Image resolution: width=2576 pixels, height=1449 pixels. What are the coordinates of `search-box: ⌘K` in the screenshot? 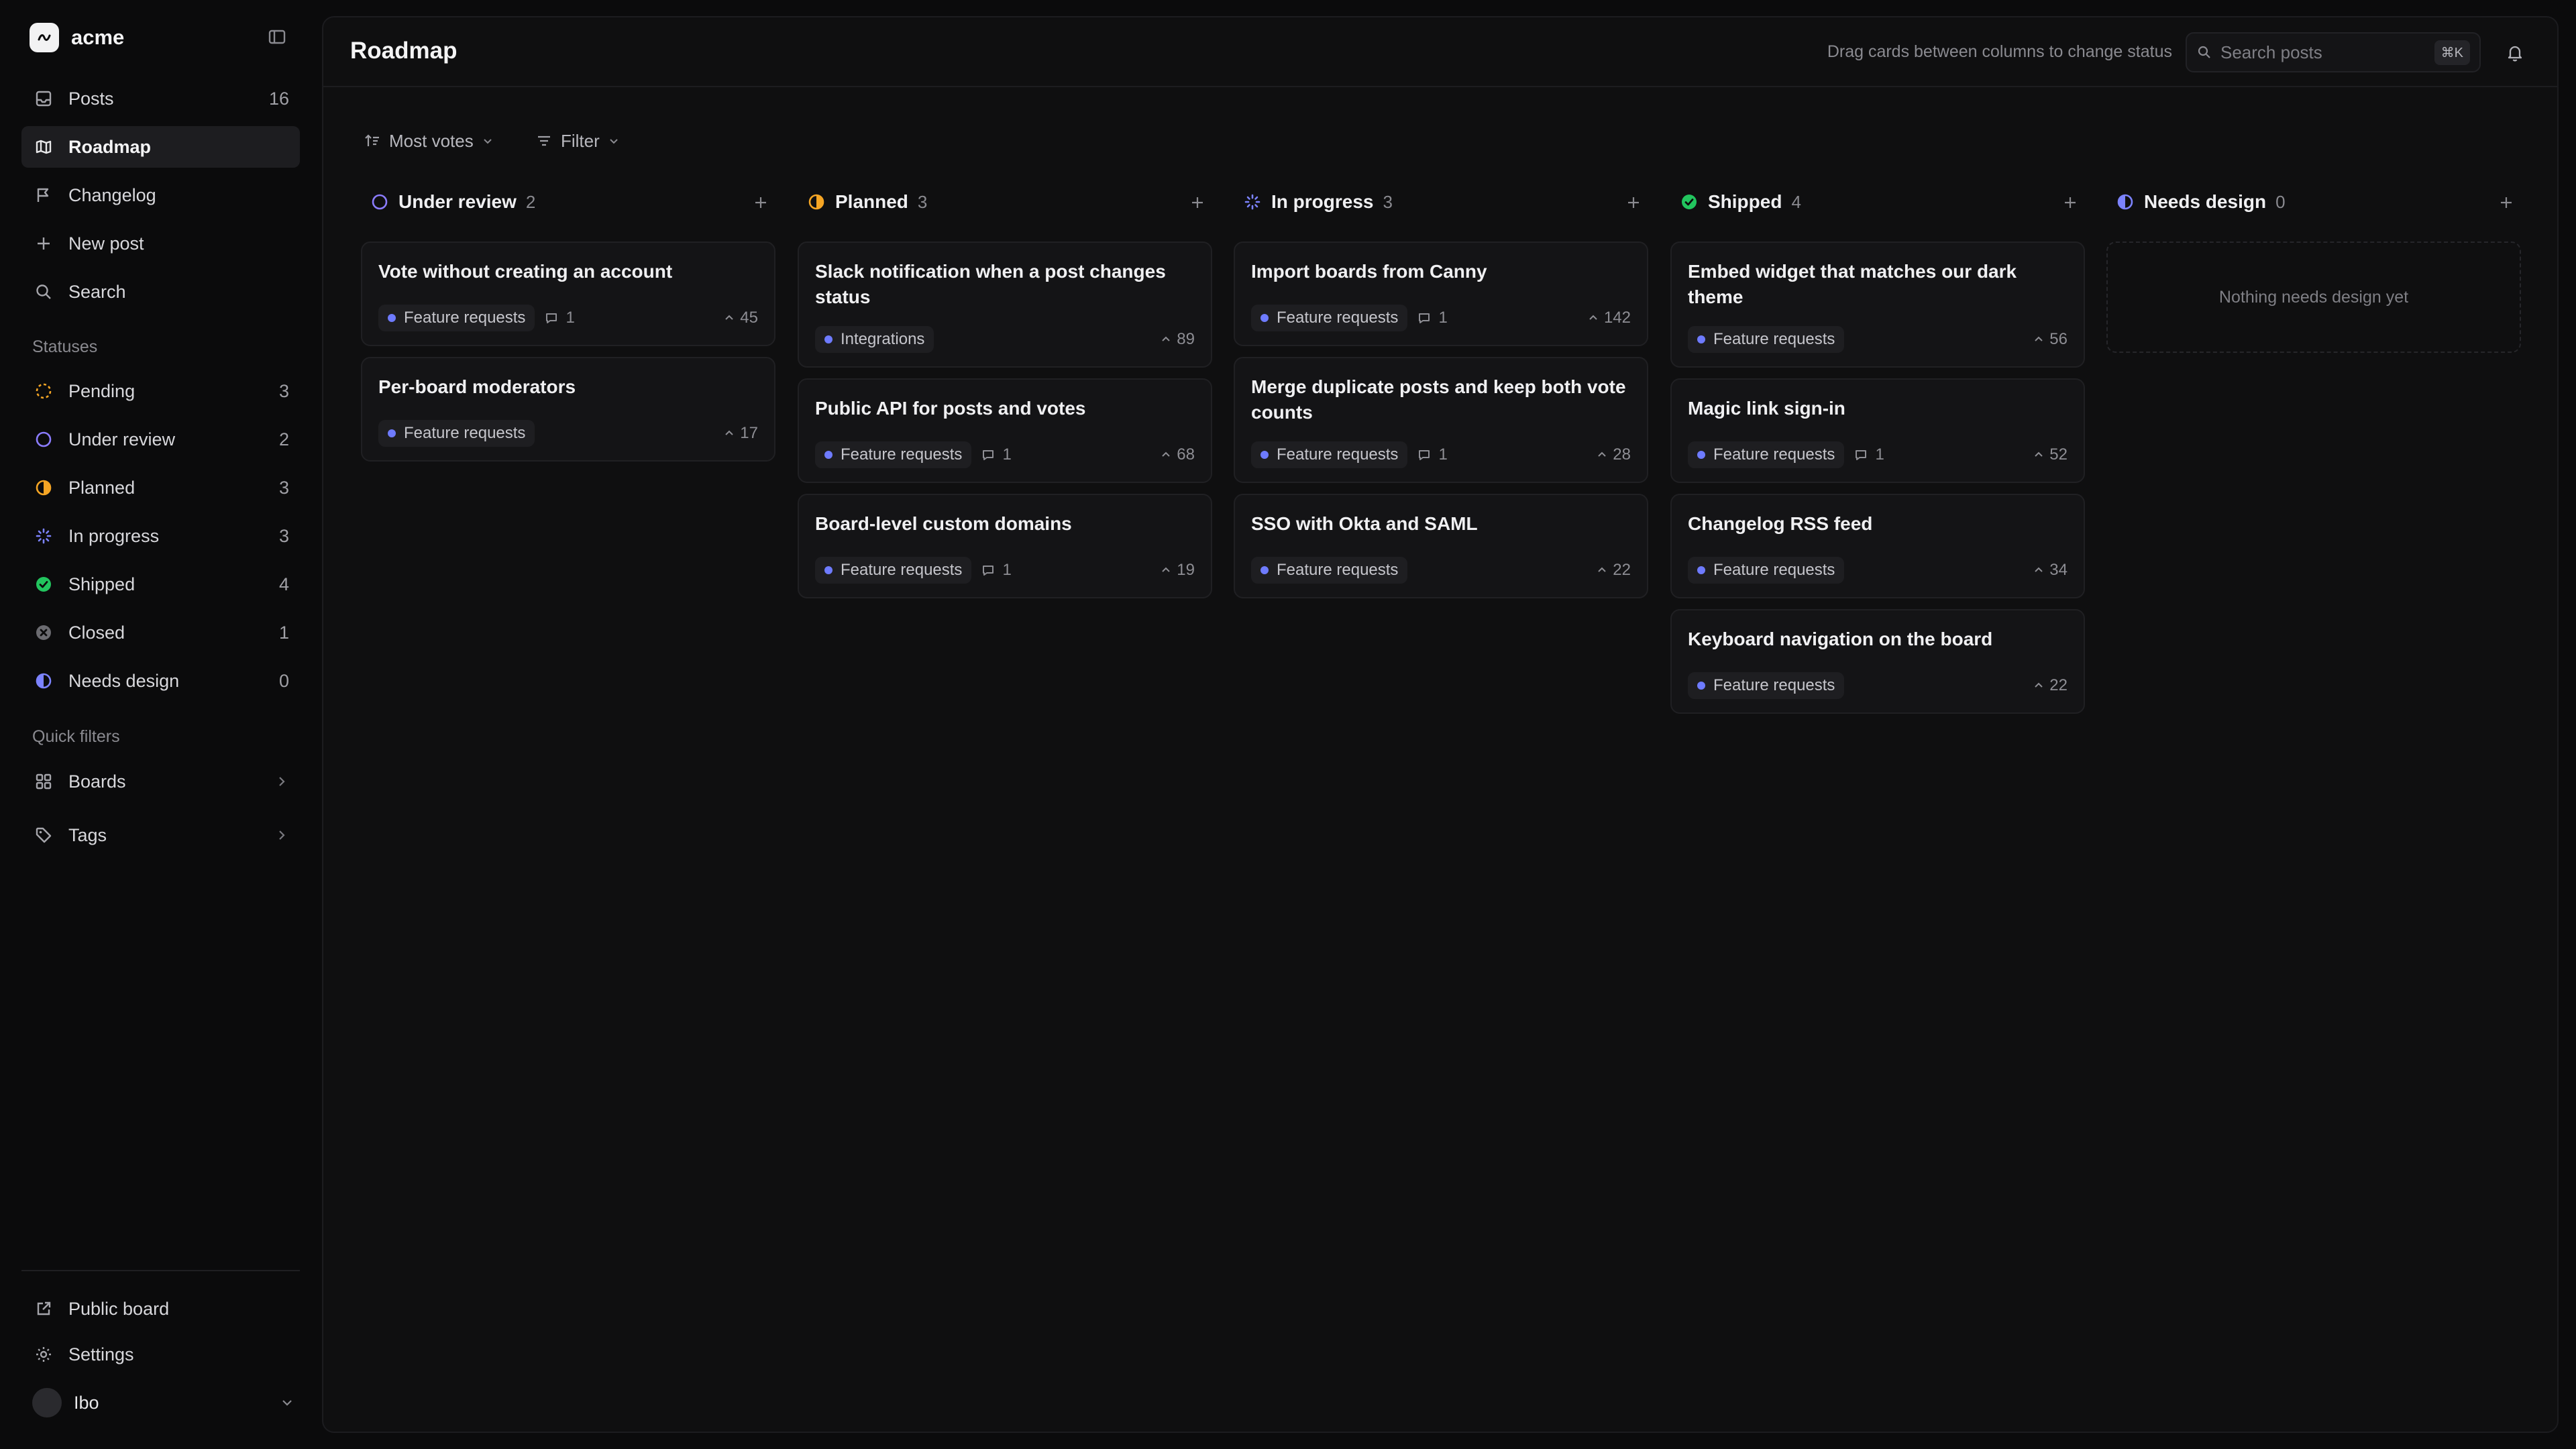 It's located at (2333, 52).